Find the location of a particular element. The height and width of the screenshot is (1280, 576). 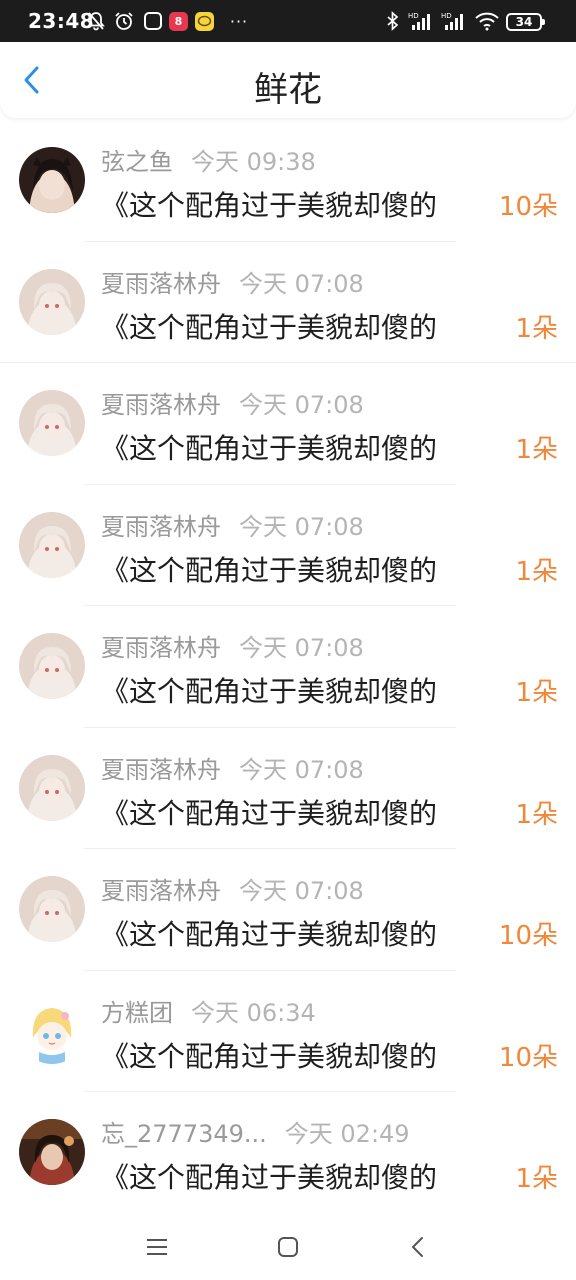

home-square-icon is located at coordinates (288, 1247).